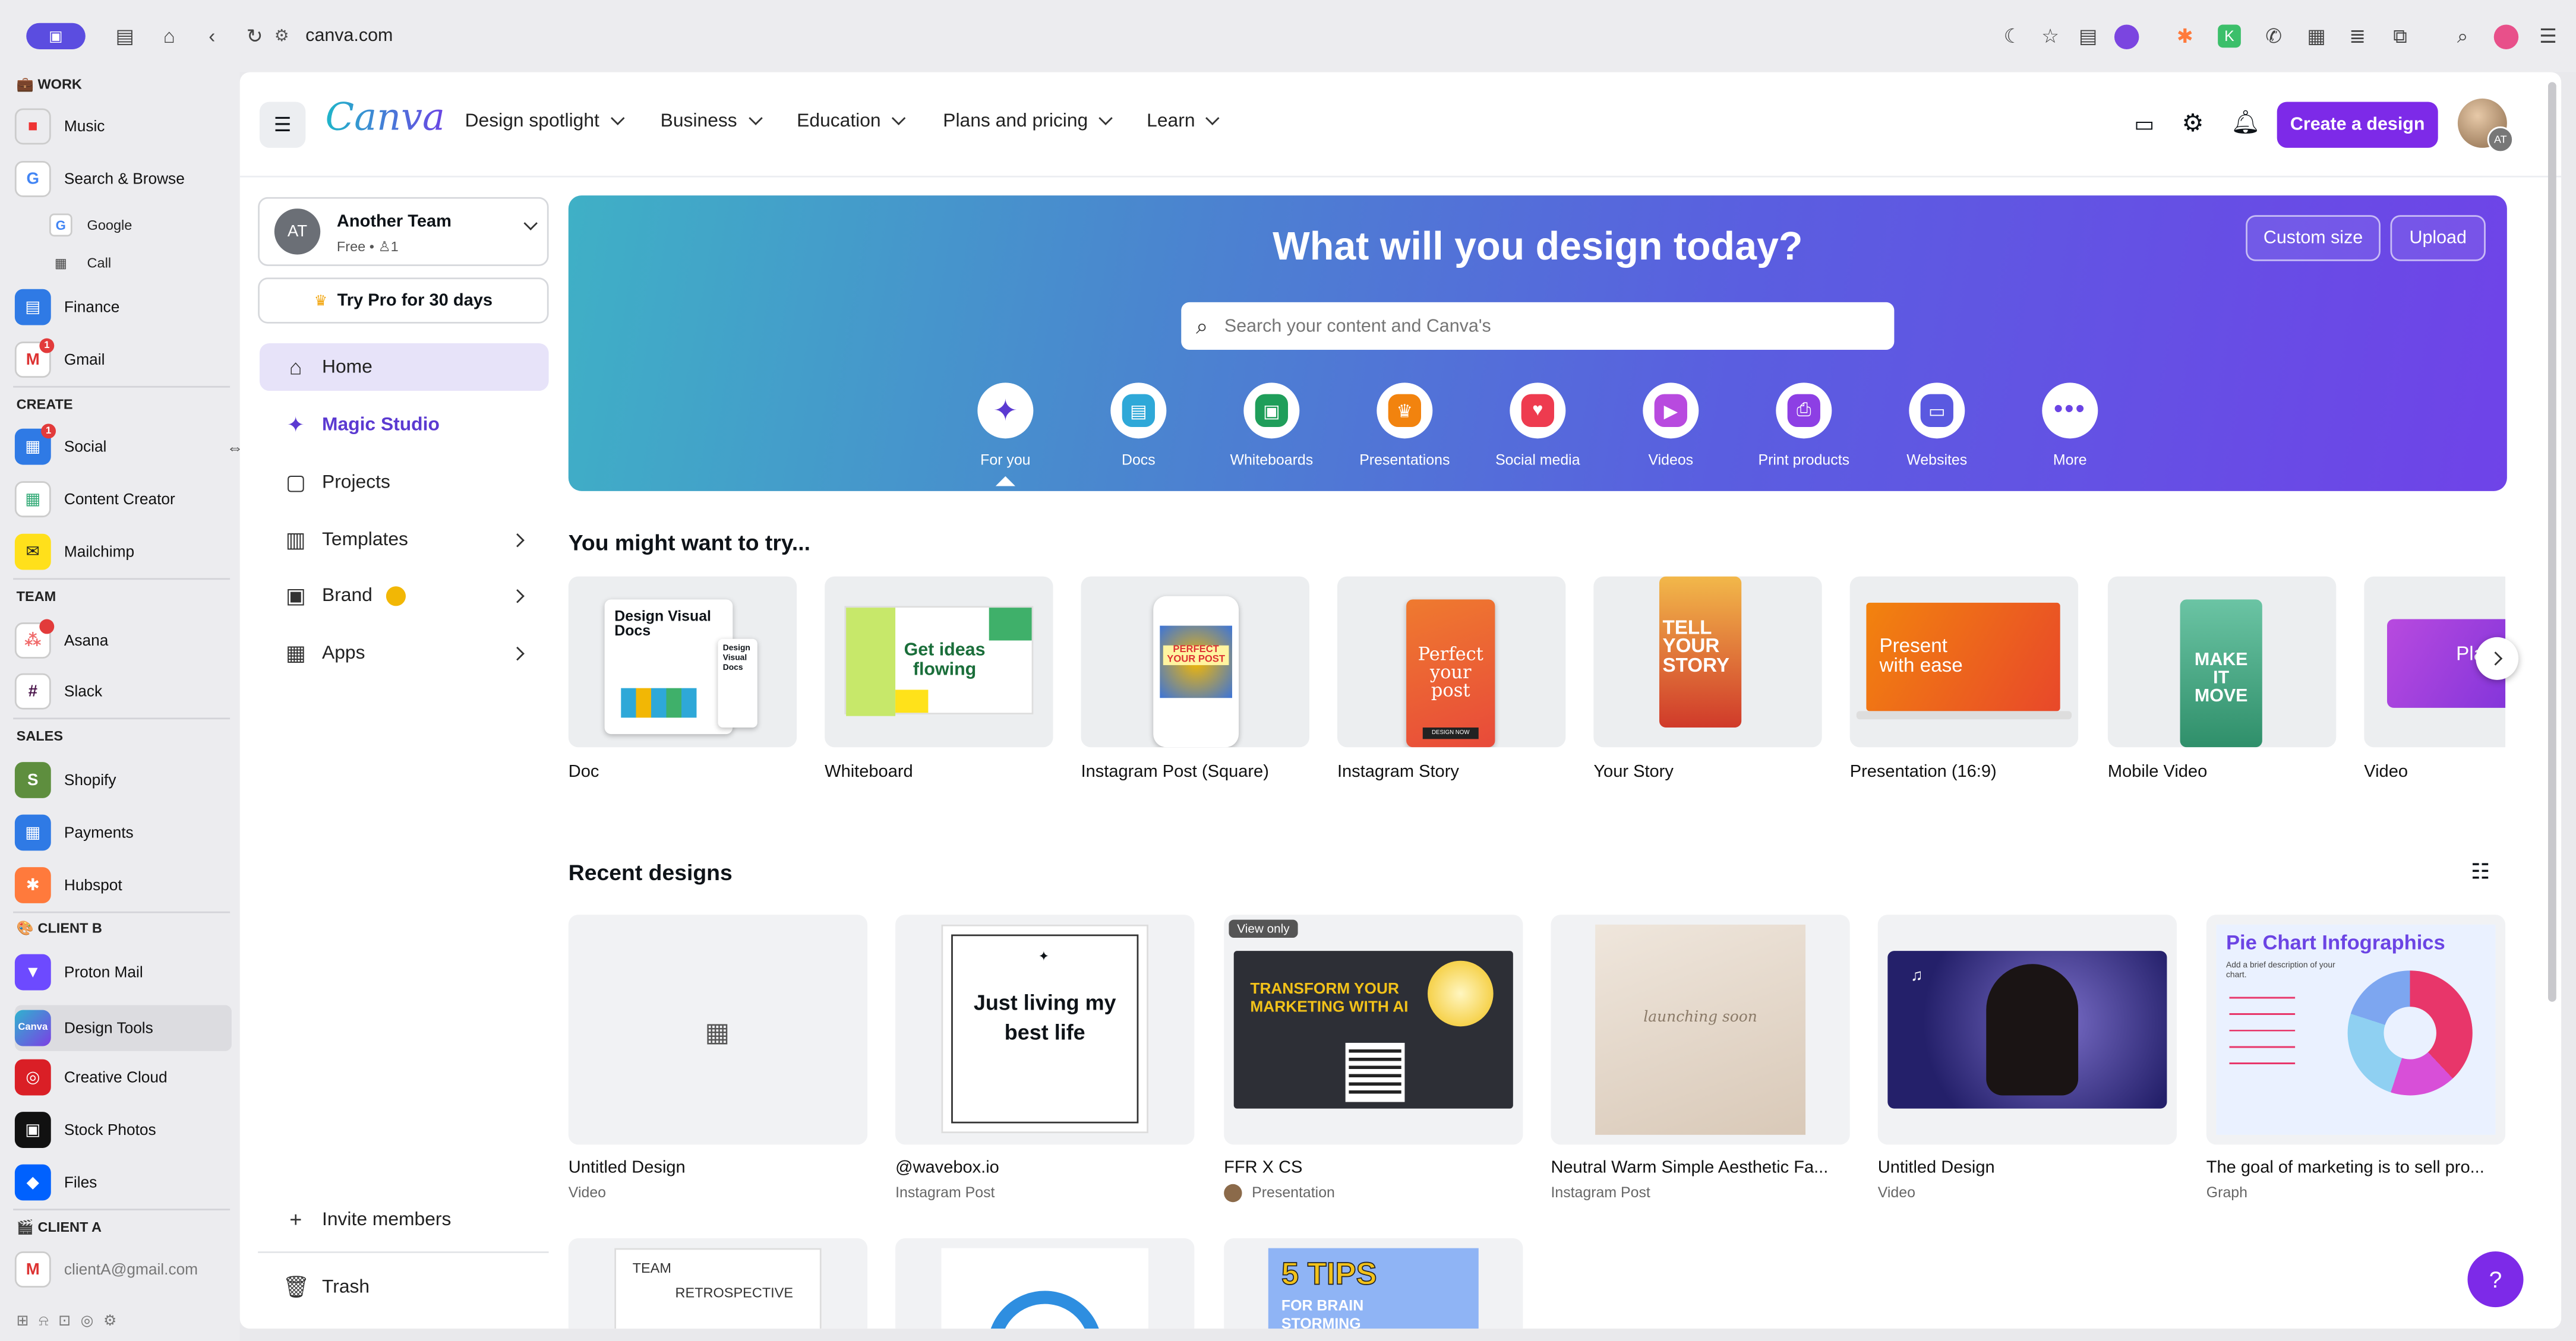 The width and height of the screenshot is (2576, 1341). I want to click on sidebar-item-creative-cloud: ◎ Creative Cloud, so click(123, 1077).